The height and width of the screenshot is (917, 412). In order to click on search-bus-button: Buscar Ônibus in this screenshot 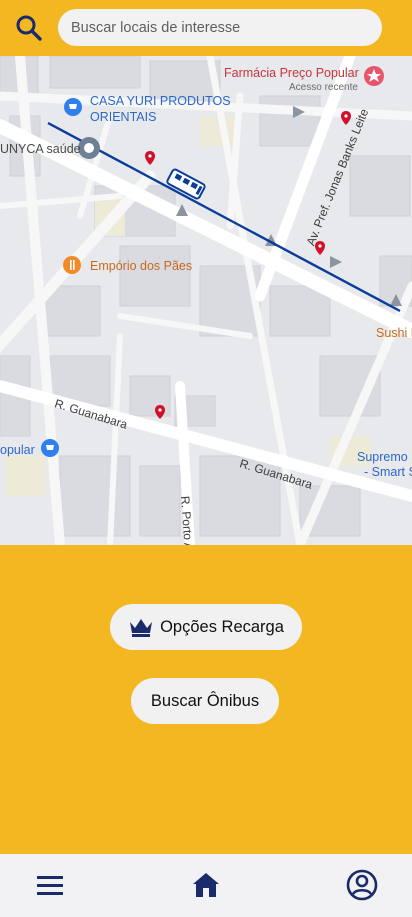, I will do `click(205, 701)`.